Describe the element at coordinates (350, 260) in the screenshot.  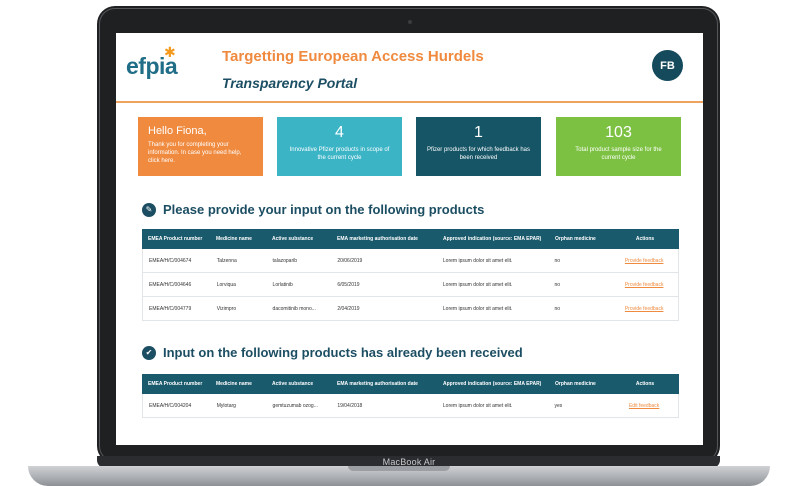
I see `table-cell: 20/06/2019` at that location.